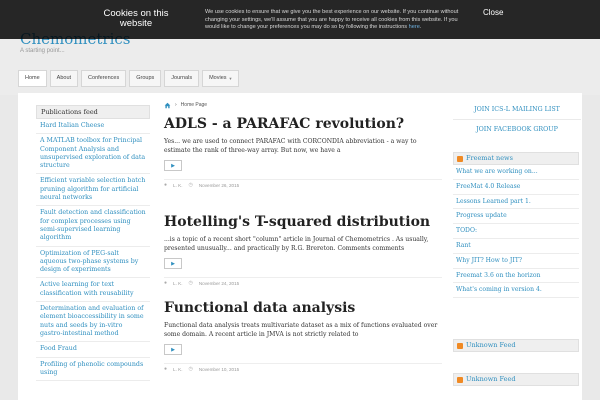 Image resolution: width=600 pixels, height=400 pixels. What do you see at coordinates (93, 127) in the screenshot?
I see `feed-item: Hard Italian Cheese` at bounding box center [93, 127].